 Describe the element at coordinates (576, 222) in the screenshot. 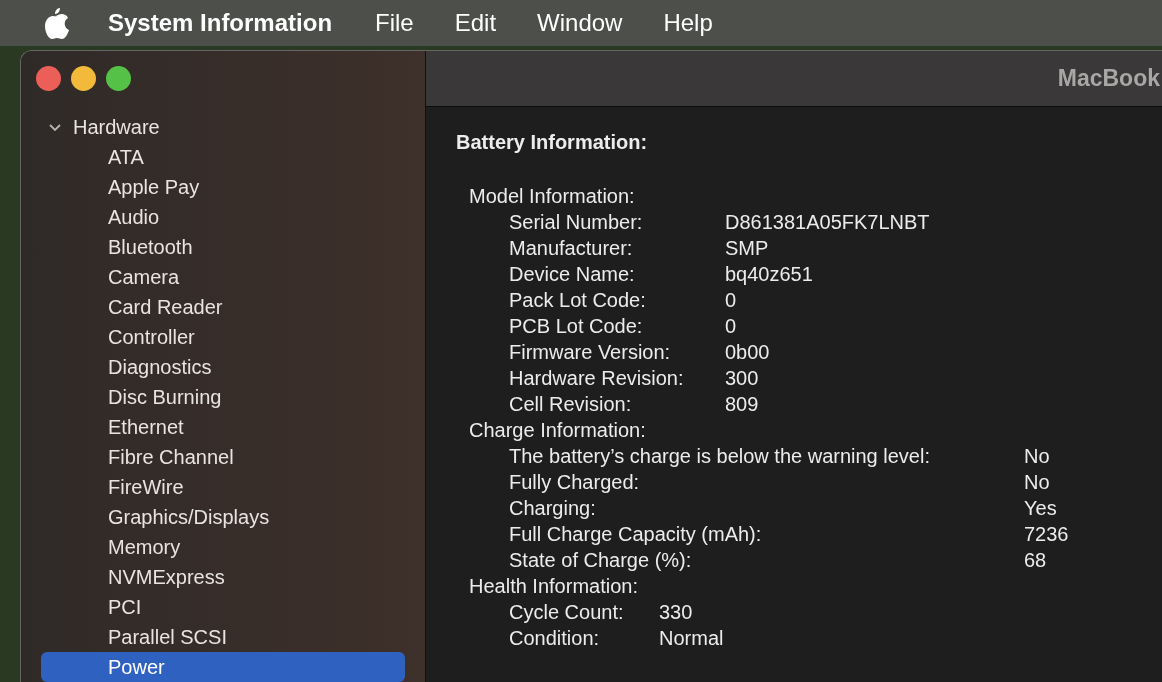

I see `field-label: Serial Number:` at that location.